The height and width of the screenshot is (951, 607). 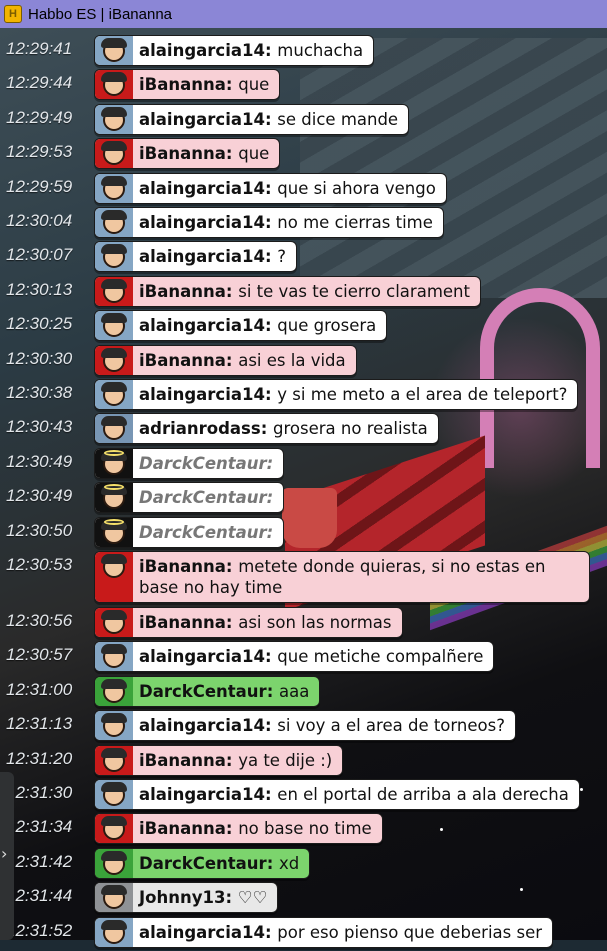 I want to click on chat-timestamp: 12:31:13, so click(x=39, y=724).